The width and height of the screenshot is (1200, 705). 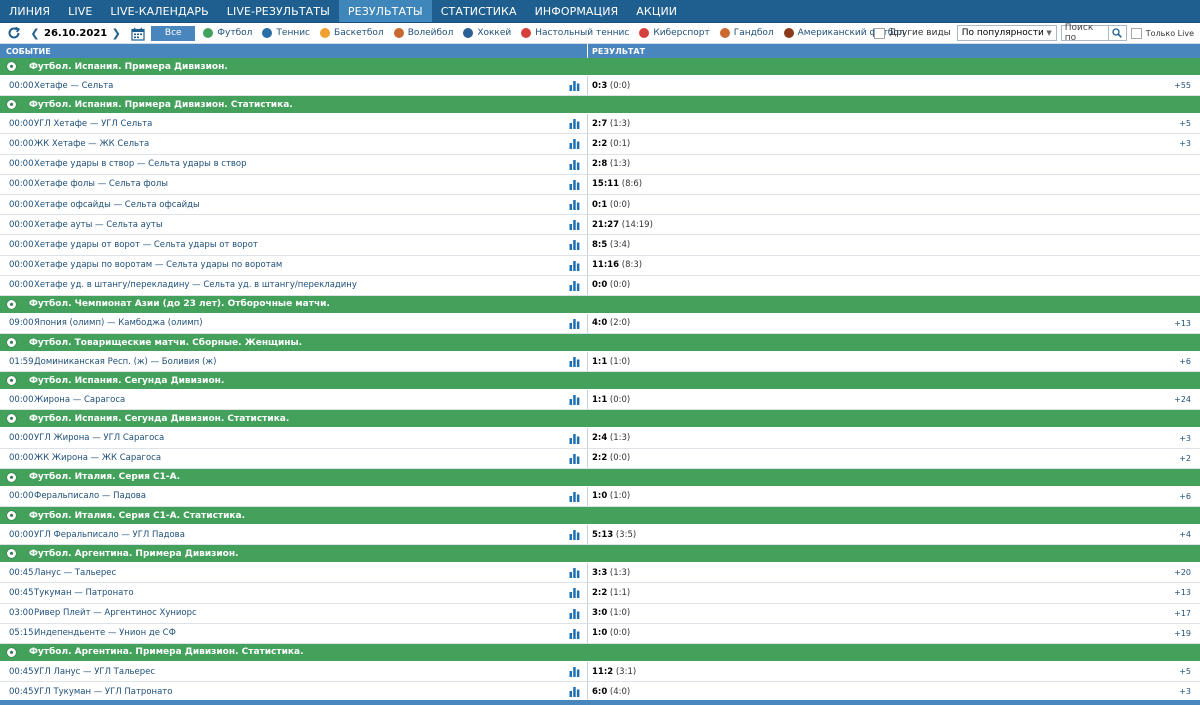 What do you see at coordinates (1117, 33) in the screenshot?
I see `search-button` at bounding box center [1117, 33].